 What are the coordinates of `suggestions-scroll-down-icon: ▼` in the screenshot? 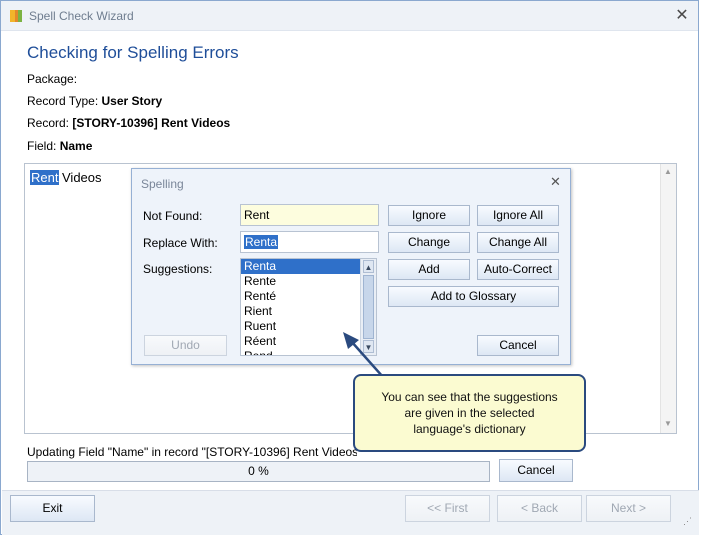 It's located at (368, 346).